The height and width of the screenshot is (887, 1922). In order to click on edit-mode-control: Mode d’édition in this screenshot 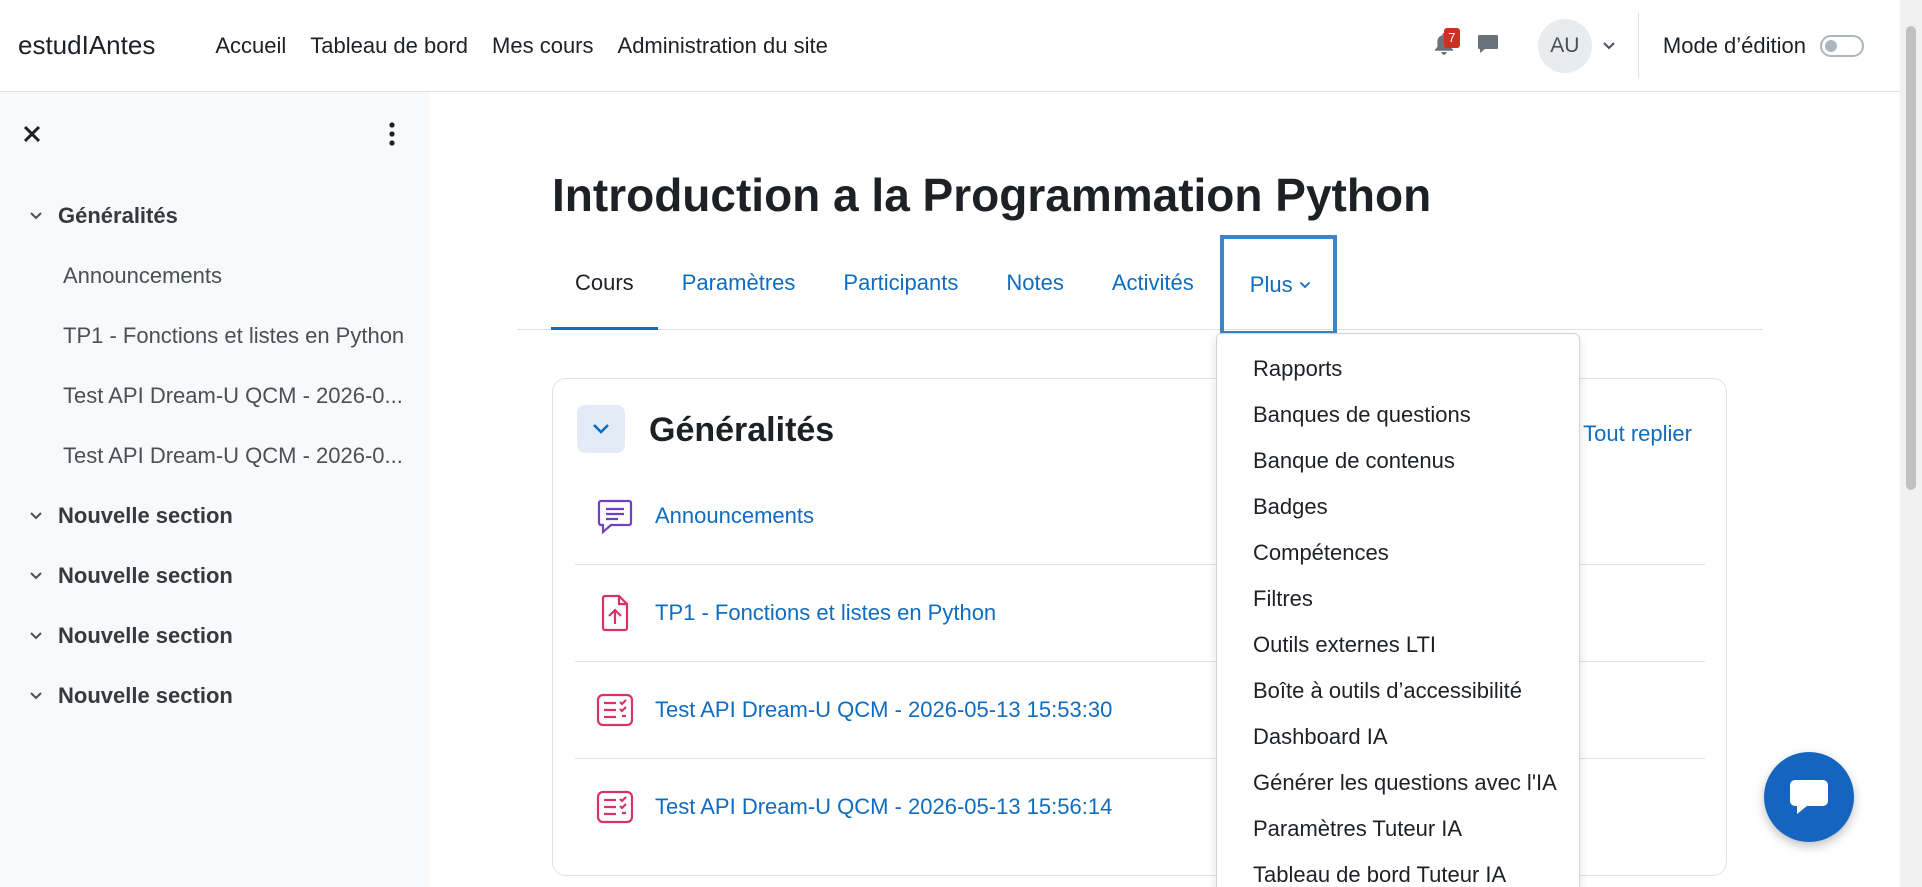, I will do `click(1763, 46)`.